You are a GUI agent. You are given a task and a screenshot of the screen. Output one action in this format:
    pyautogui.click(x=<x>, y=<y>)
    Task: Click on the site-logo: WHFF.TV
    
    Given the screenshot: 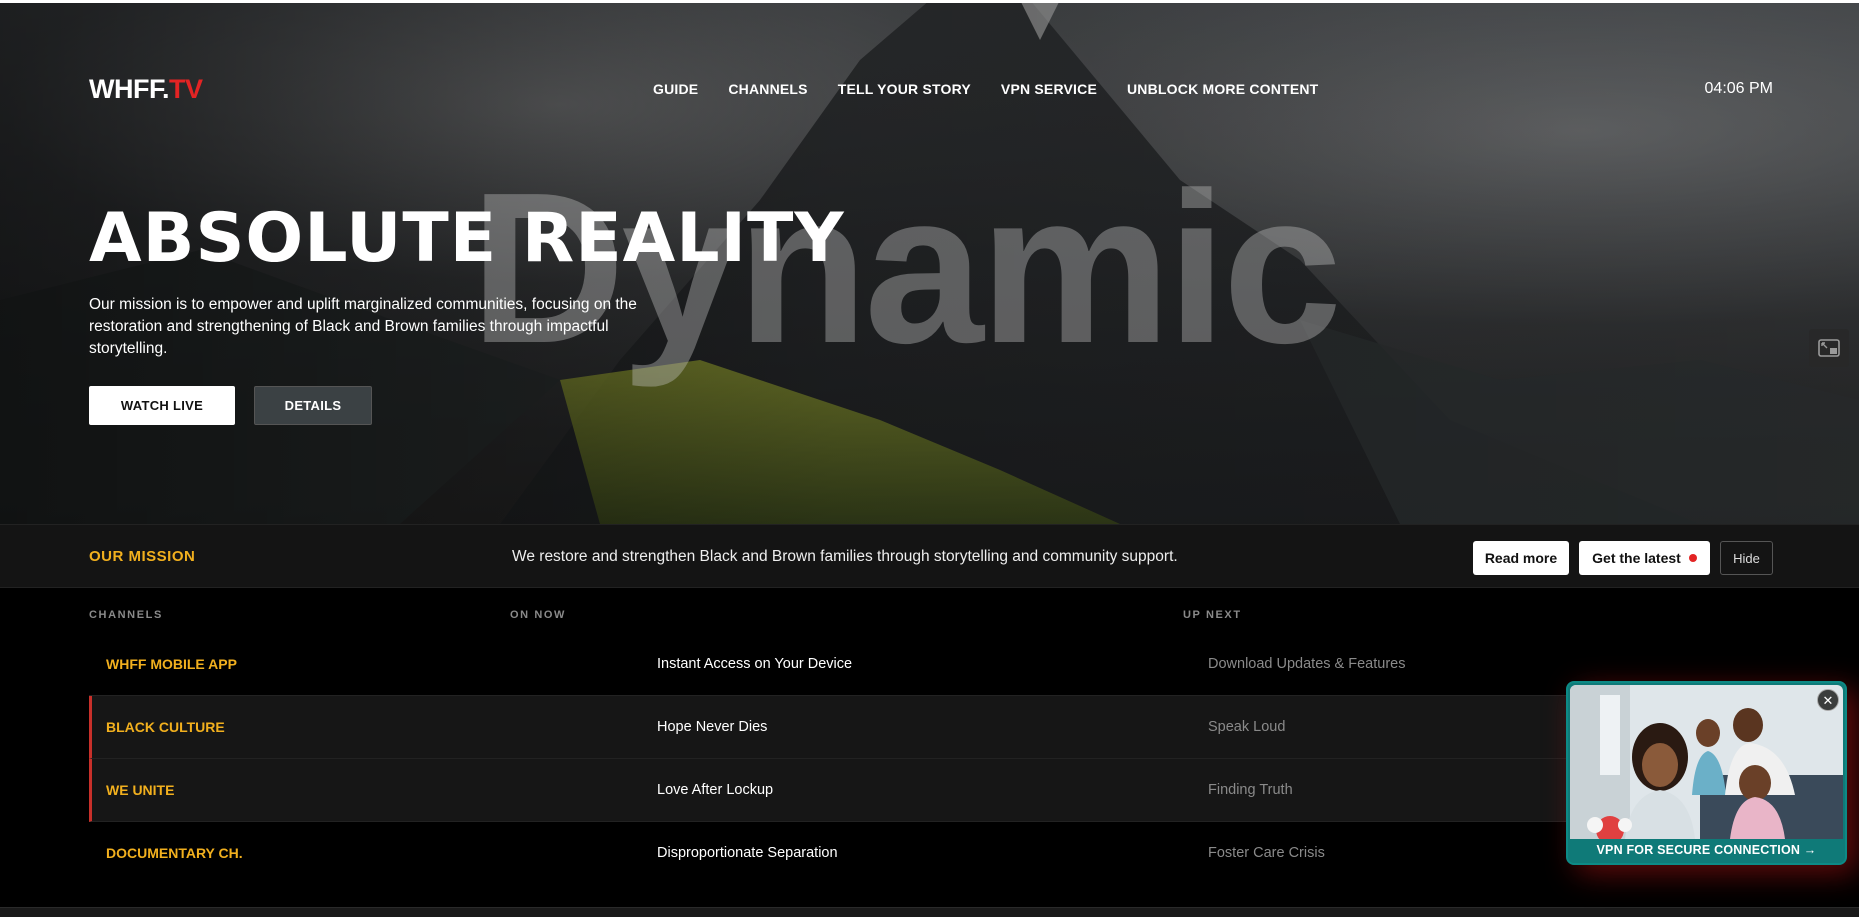 What is the action you would take?
    pyautogui.click(x=146, y=89)
    